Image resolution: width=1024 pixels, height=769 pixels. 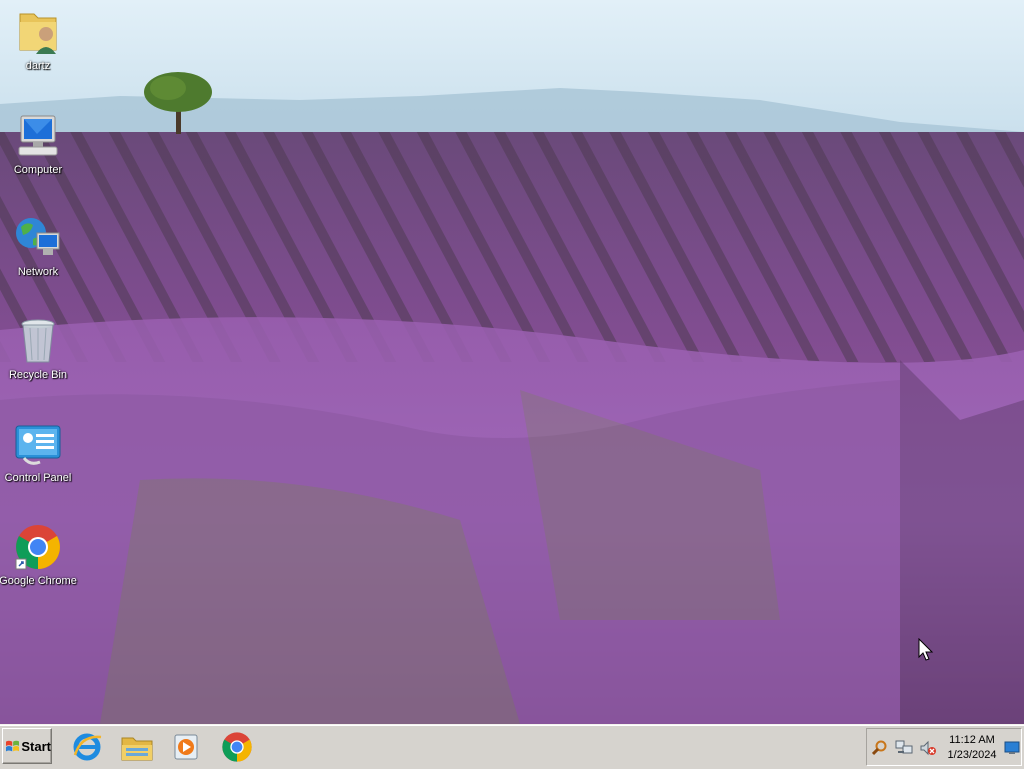 I want to click on media-player-icon, so click(x=186, y=747).